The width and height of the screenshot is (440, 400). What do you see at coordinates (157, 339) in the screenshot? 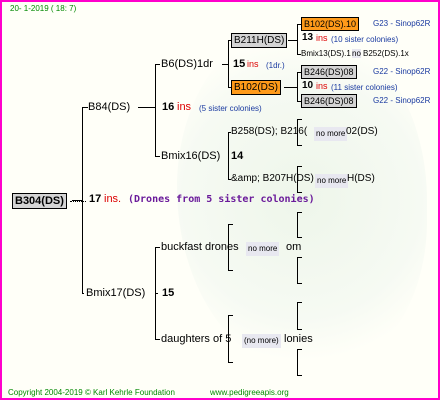
I see `connector-sire-sire` at bounding box center [157, 339].